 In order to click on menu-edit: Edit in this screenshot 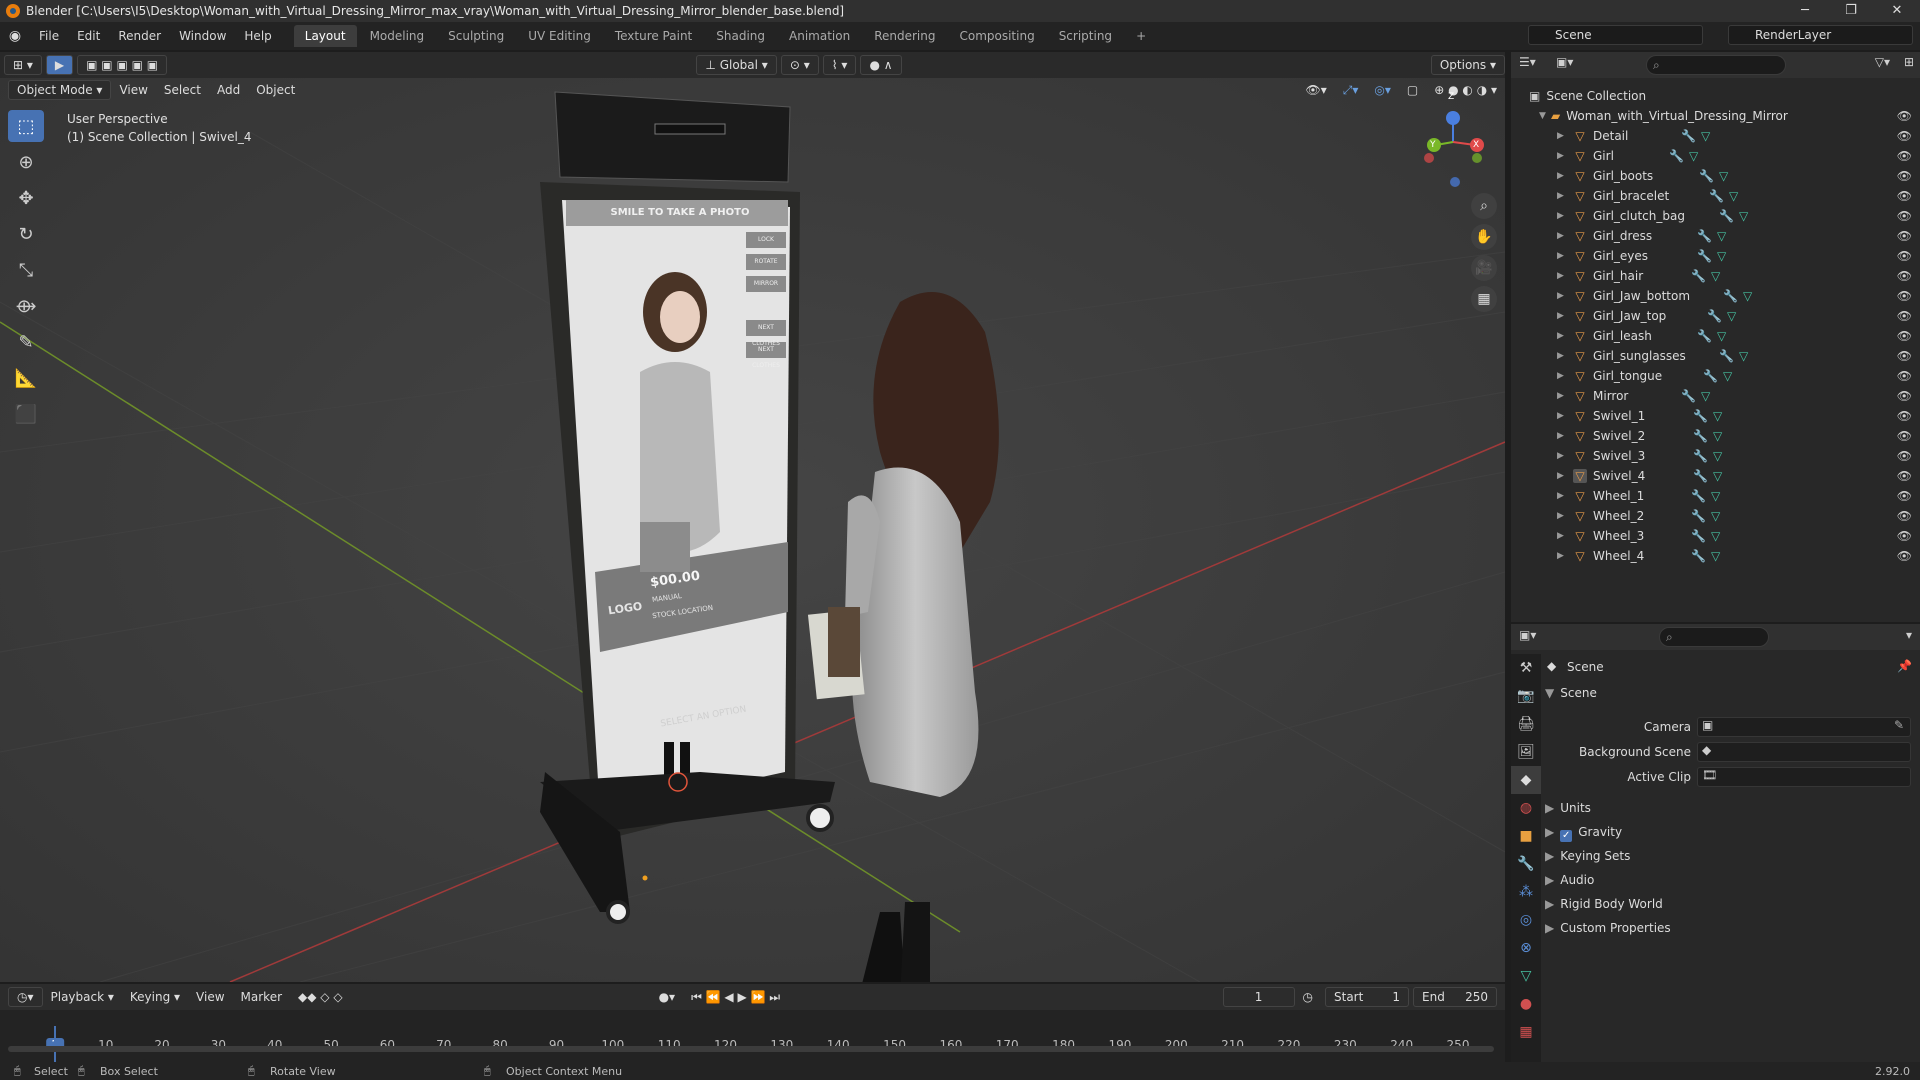, I will do `click(88, 36)`.